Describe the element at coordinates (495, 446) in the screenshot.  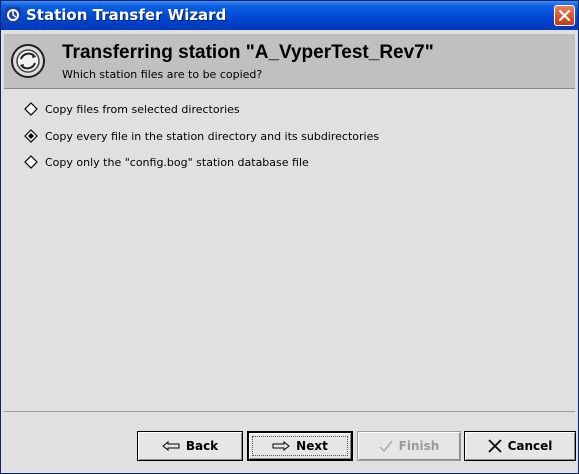
I see `x-icon` at that location.